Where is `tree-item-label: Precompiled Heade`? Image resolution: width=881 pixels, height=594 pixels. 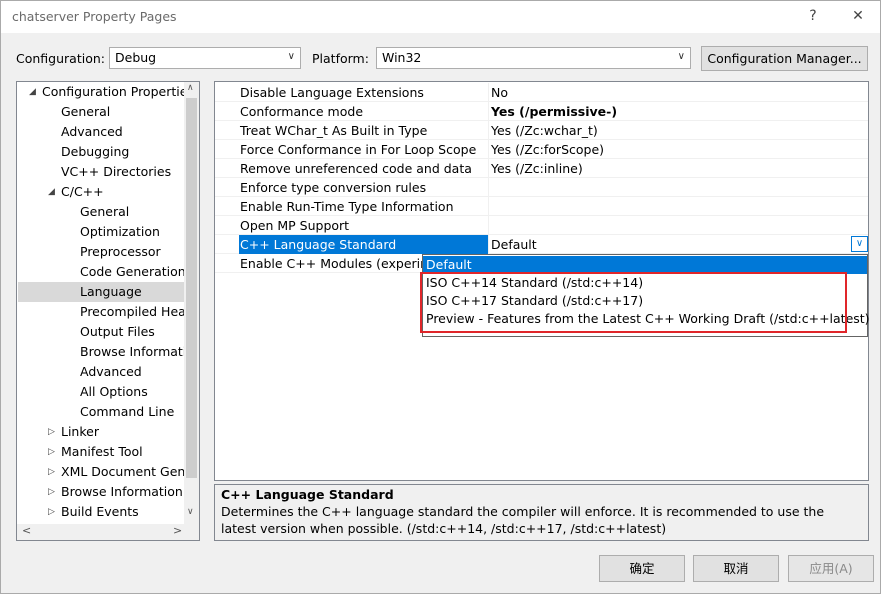
tree-item-label: Precompiled Heade is located at coordinates (140, 311).